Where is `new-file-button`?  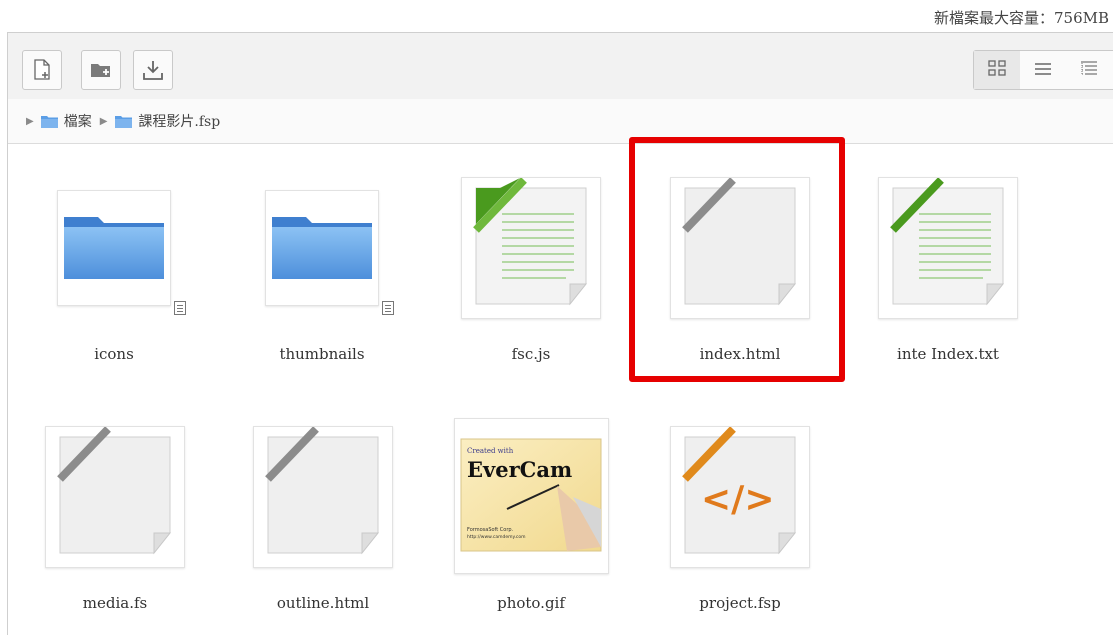
new-file-button is located at coordinates (42, 70).